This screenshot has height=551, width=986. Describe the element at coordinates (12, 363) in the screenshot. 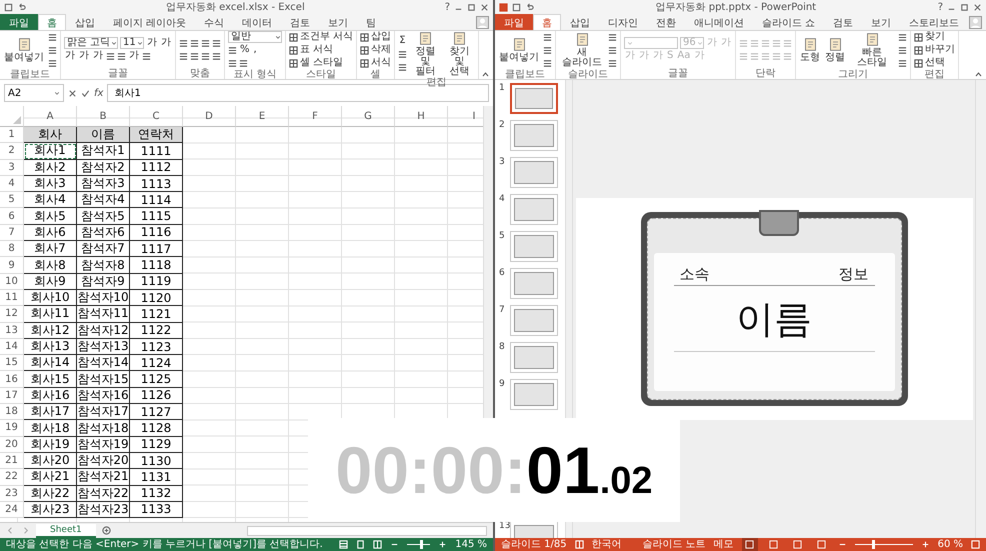

I see `row-header: 15` at that location.